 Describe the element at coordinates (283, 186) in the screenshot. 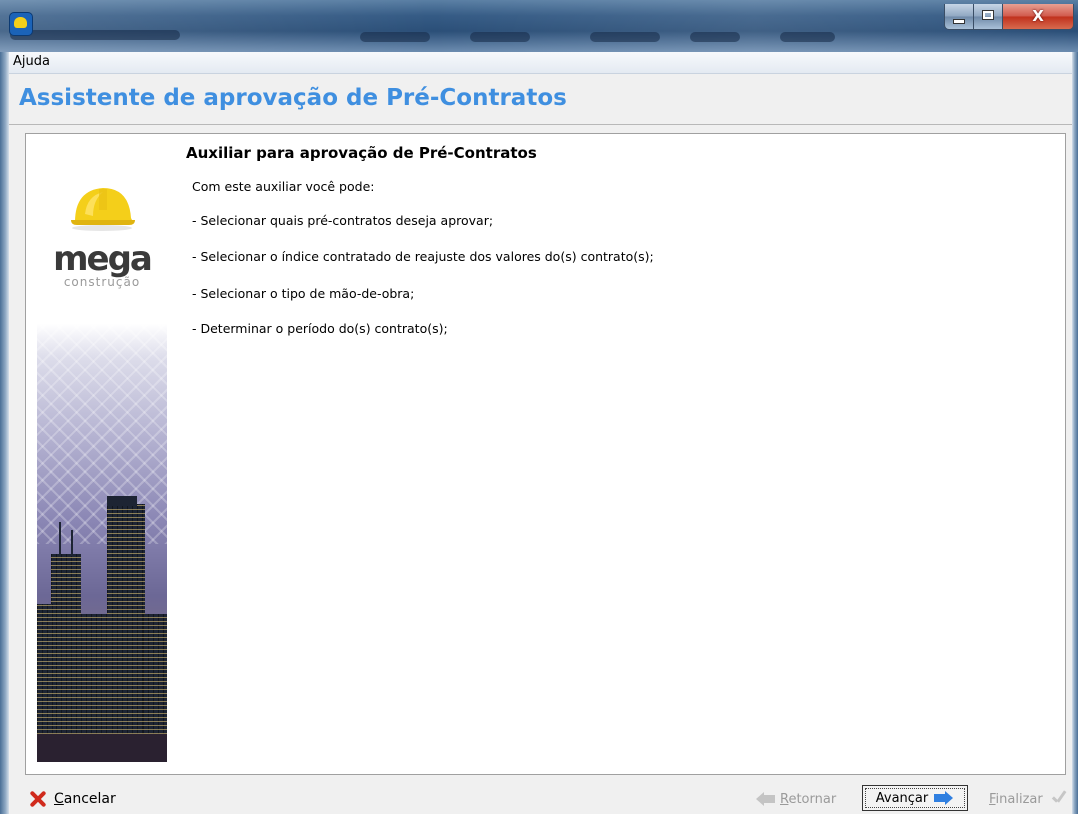

I see `intro-text: Com este auxiliar você pode:` at that location.